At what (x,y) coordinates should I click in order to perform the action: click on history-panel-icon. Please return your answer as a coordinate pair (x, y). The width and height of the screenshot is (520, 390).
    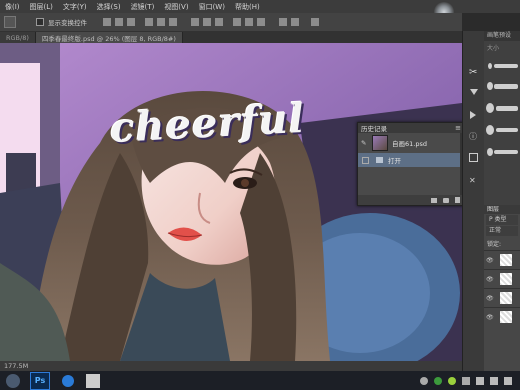
    Looking at the image, I should click on (473, 157).